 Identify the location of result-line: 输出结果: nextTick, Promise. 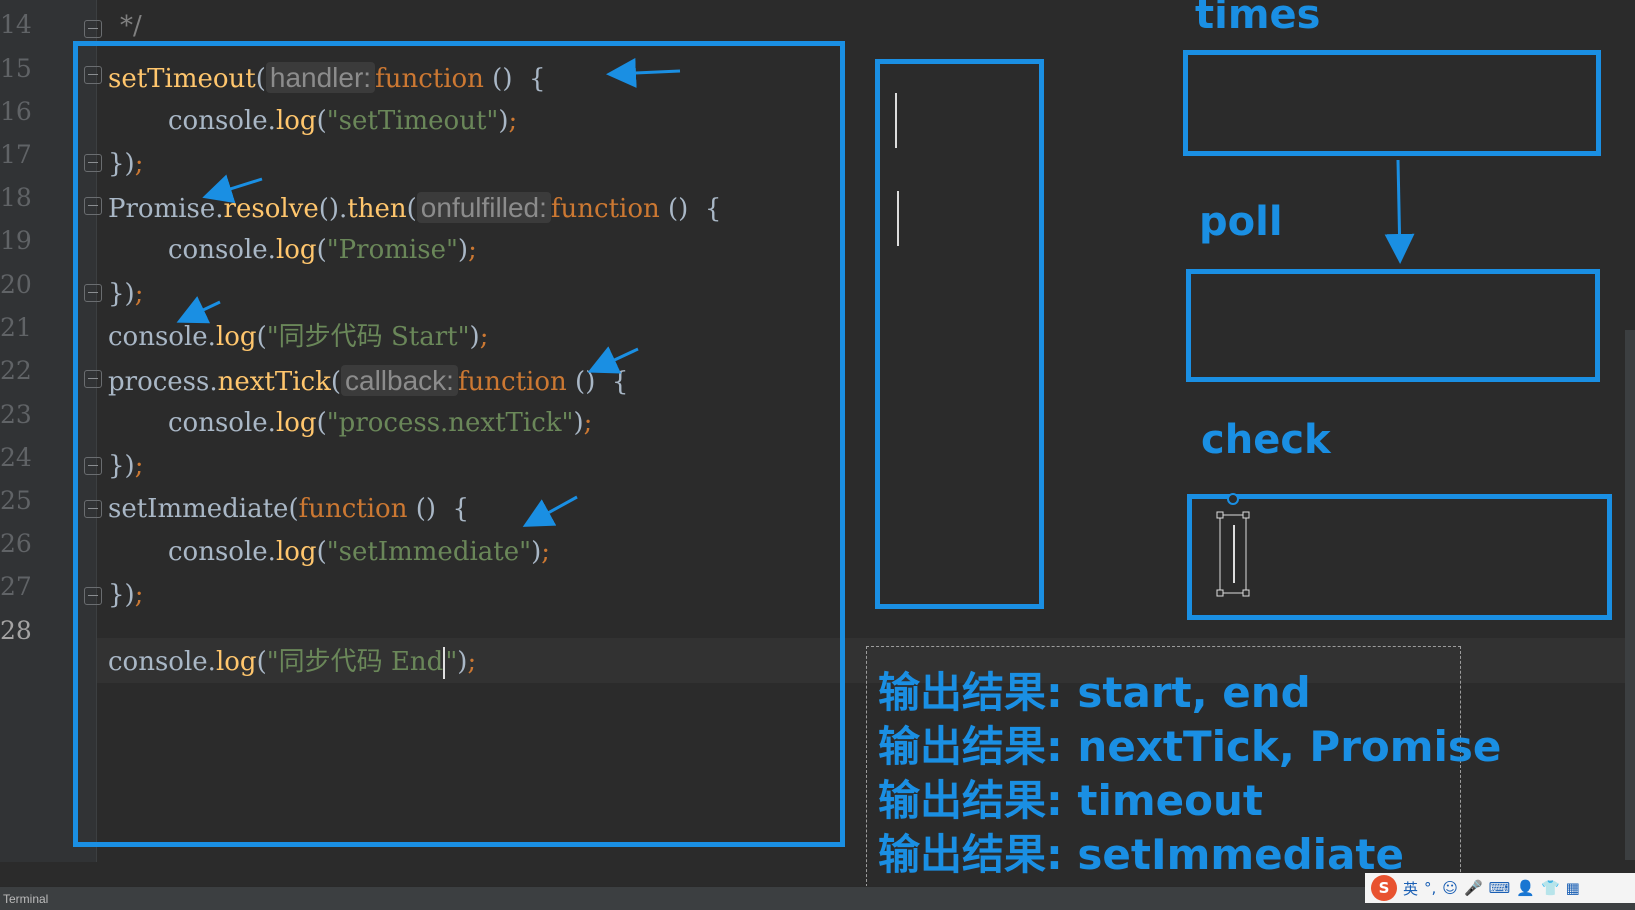
(1190, 746).